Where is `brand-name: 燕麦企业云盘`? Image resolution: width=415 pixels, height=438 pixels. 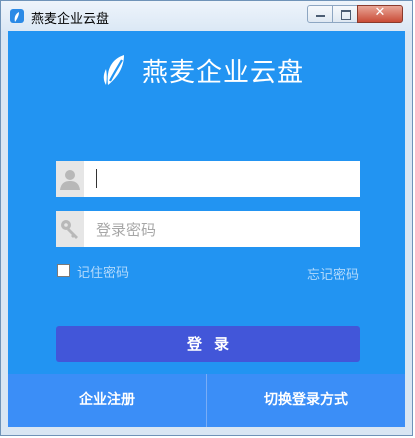 brand-name: 燕麦企业云盘 is located at coordinates (223, 73).